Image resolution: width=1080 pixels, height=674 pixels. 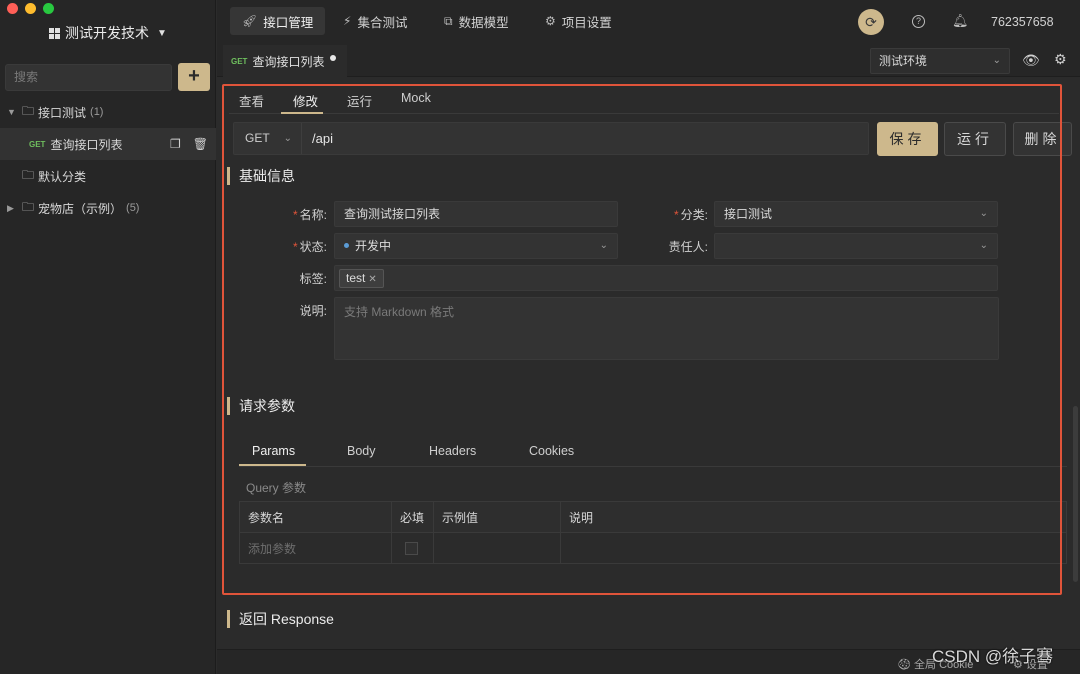 What do you see at coordinates (346, 246) in the screenshot?
I see `status-dot-icon` at bounding box center [346, 246].